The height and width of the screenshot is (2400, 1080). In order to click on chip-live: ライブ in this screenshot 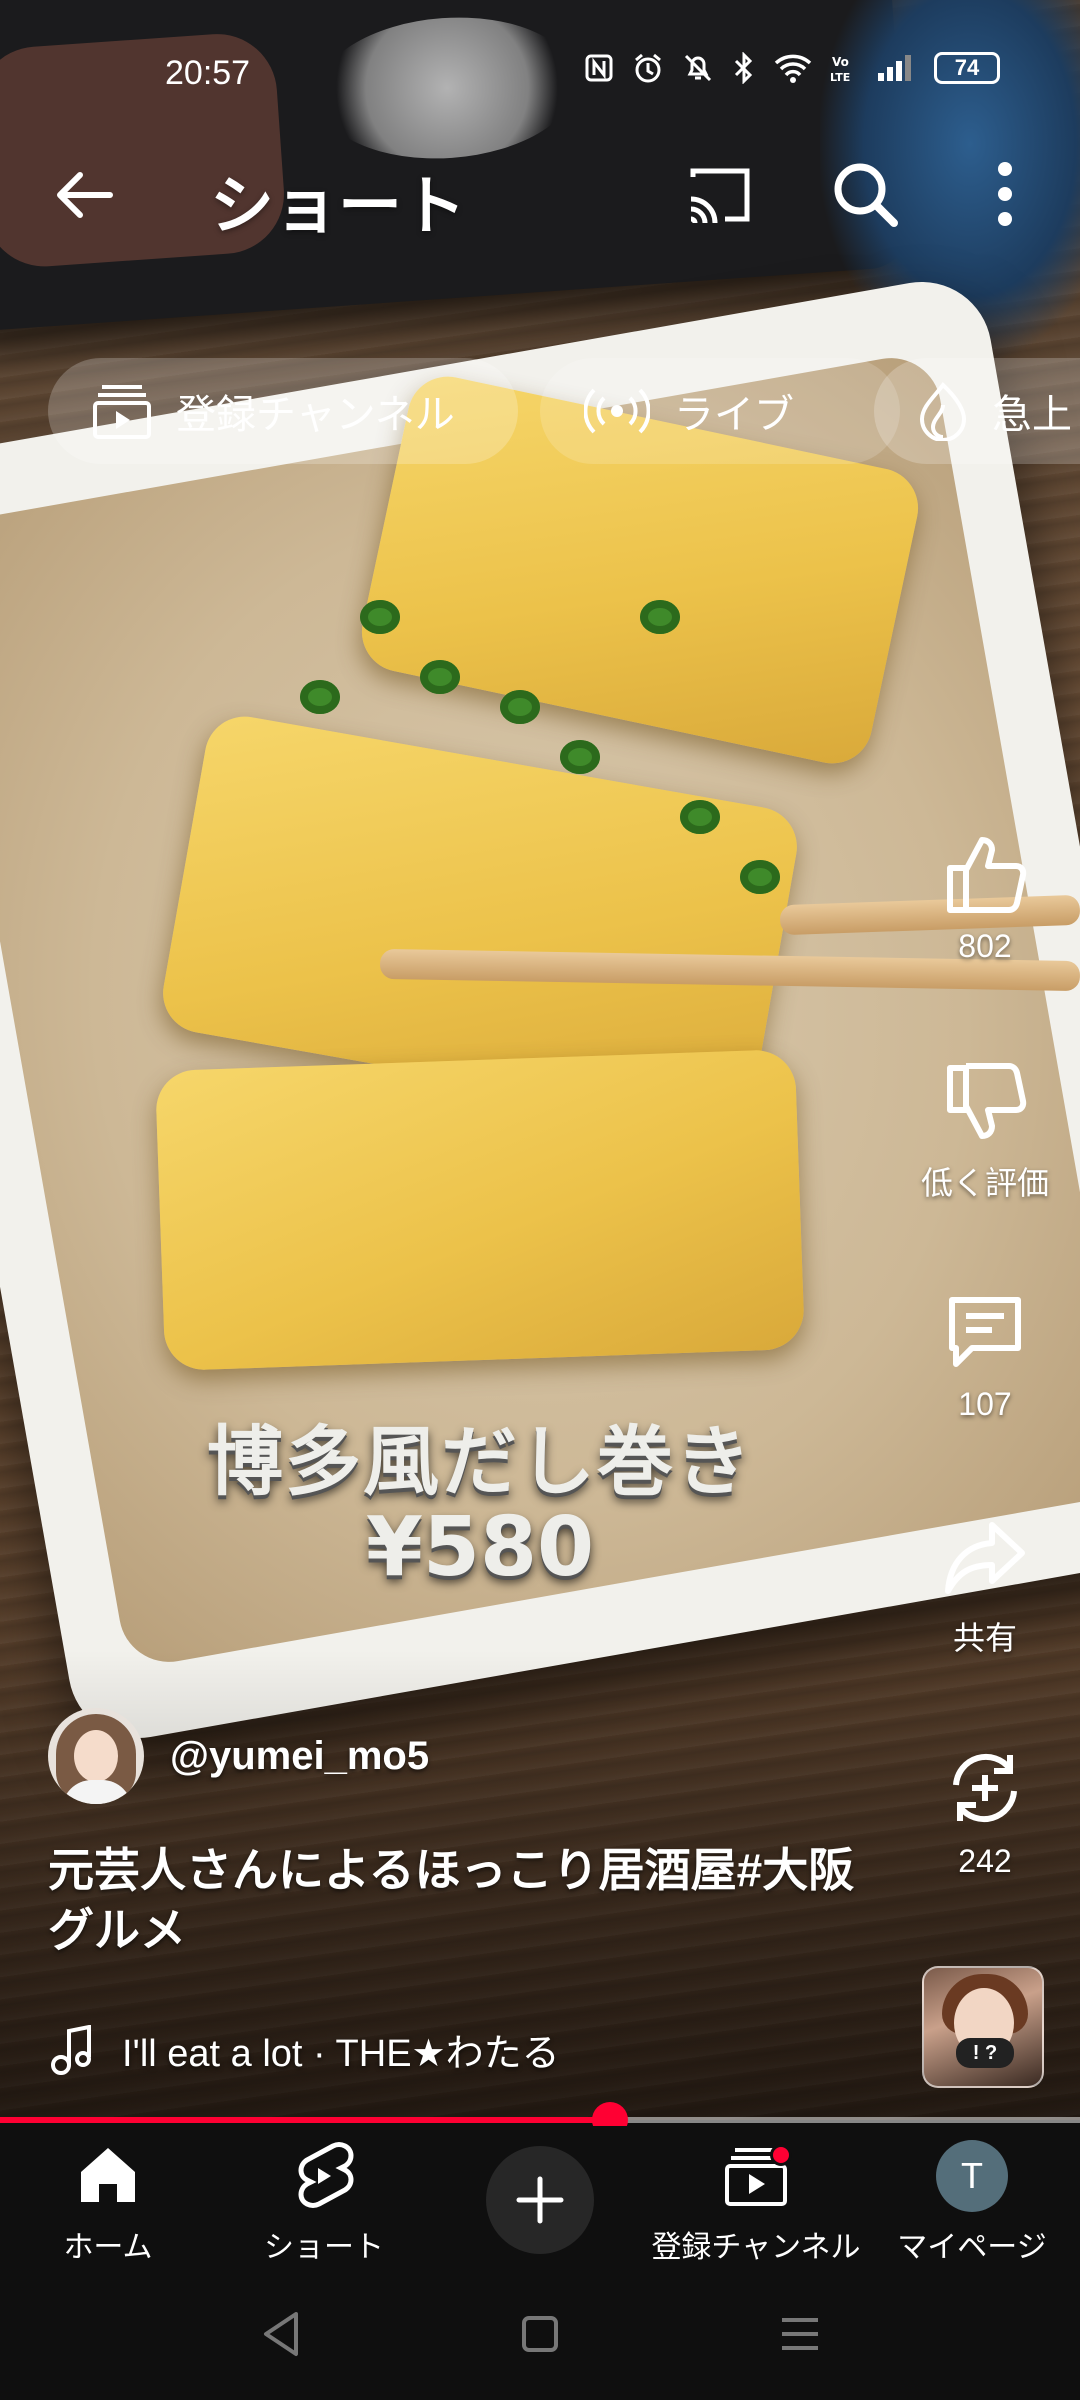, I will do `click(720, 411)`.